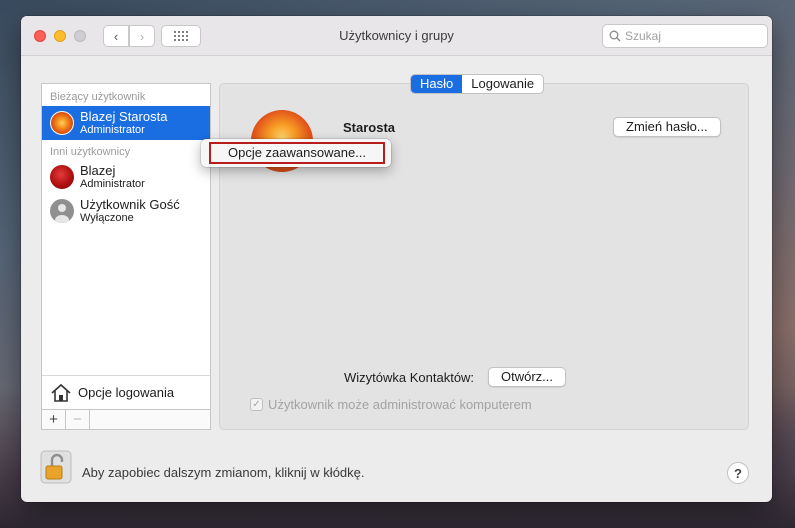 Image resolution: width=795 pixels, height=528 pixels. I want to click on search-icon, so click(615, 36).